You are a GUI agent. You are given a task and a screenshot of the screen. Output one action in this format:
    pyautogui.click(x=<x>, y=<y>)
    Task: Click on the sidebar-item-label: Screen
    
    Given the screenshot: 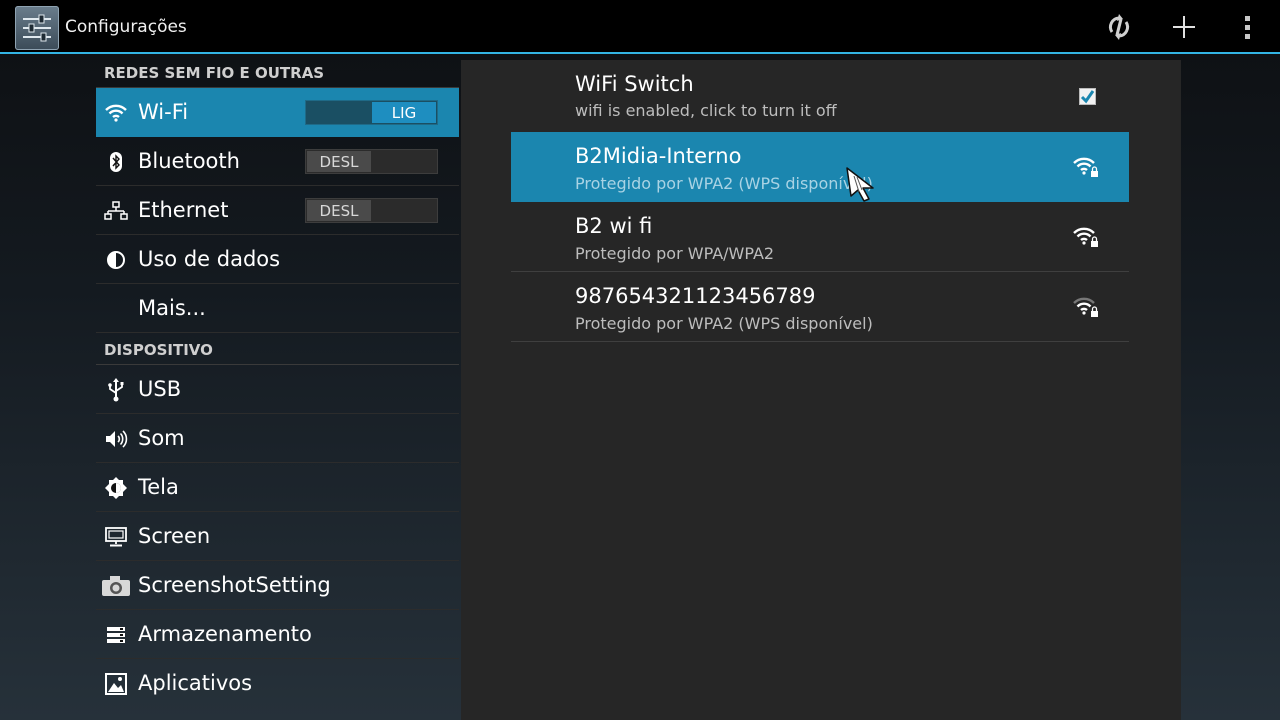 What is the action you would take?
    pyautogui.click(x=174, y=536)
    